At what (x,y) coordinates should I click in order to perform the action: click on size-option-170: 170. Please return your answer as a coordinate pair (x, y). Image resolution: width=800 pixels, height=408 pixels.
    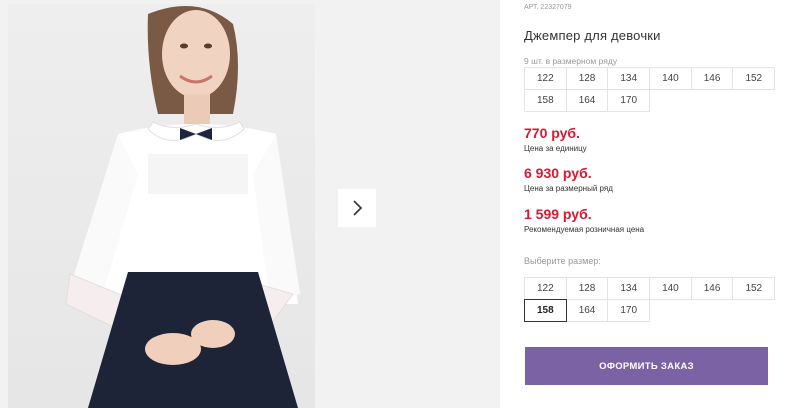
    Looking at the image, I should click on (629, 310).